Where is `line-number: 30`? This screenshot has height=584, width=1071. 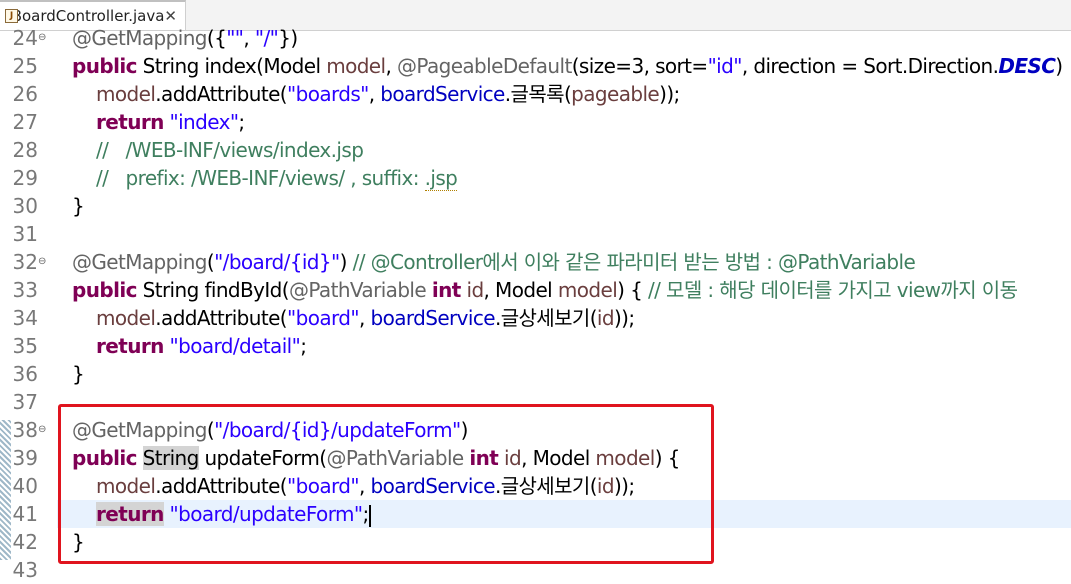
line-number: 30 is located at coordinates (25, 206).